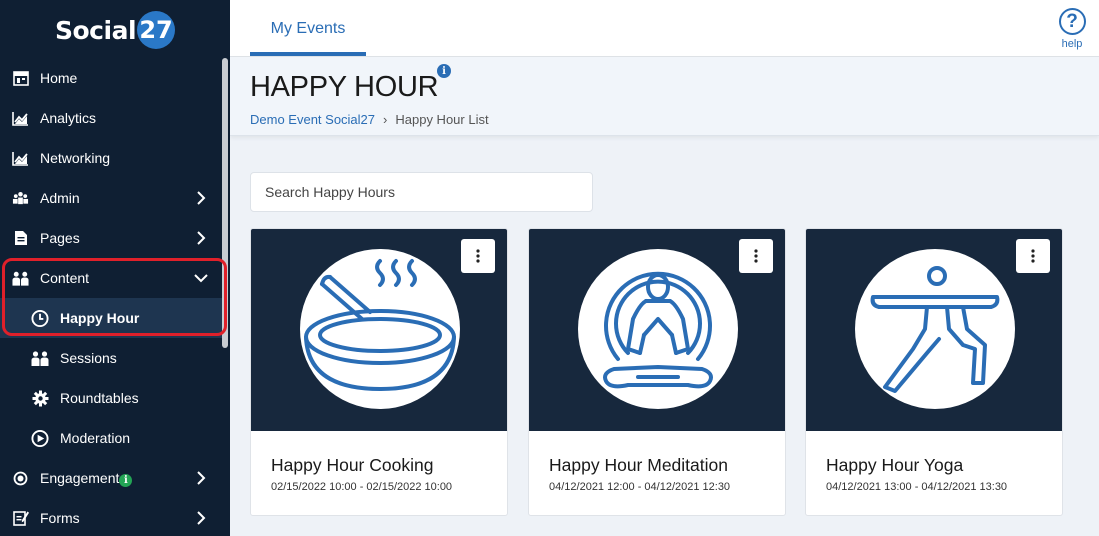 The image size is (1099, 536). I want to click on engagement-icon, so click(20, 478).